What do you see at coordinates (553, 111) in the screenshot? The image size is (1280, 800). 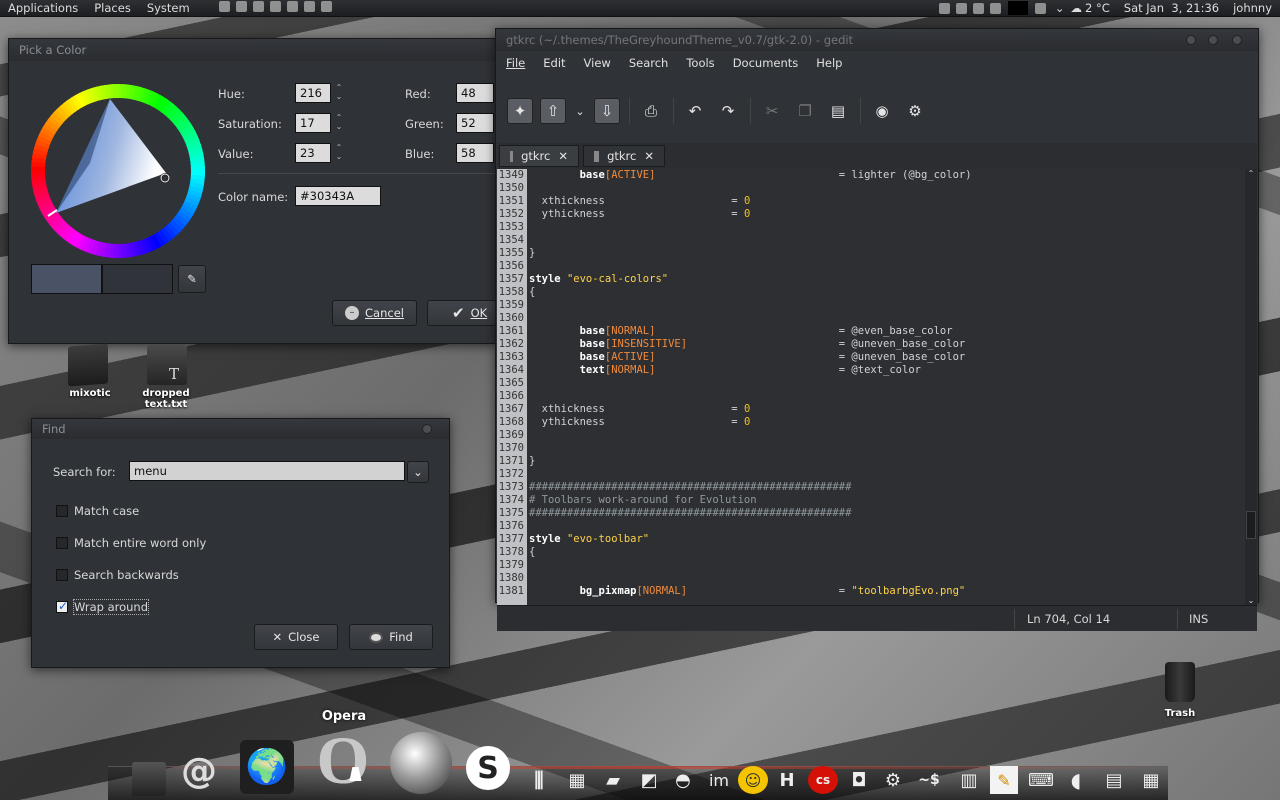 I see `open-icon: ⇧` at bounding box center [553, 111].